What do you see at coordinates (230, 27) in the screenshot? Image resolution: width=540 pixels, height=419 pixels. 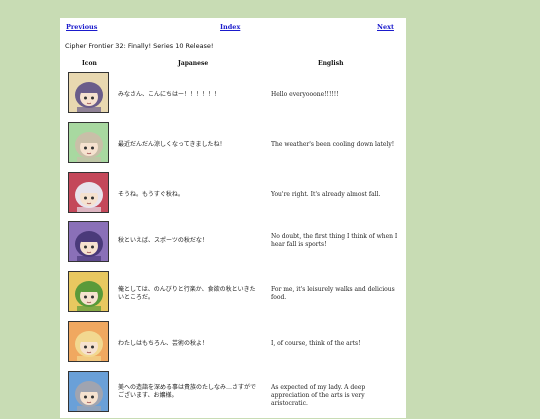 I see `index-link: Index` at bounding box center [230, 27].